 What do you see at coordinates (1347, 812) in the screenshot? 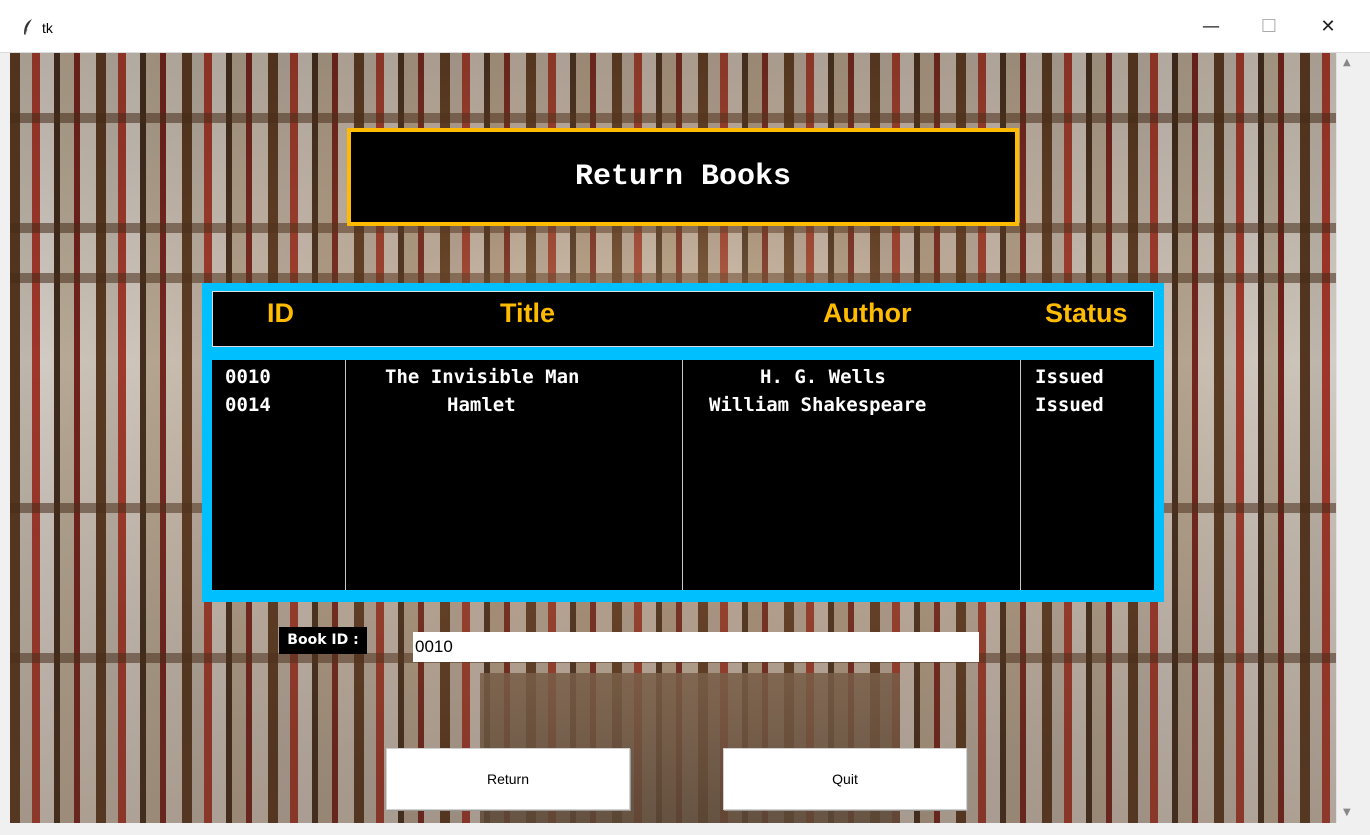
I see `scroll-down-arrow-icon: ▼` at bounding box center [1347, 812].